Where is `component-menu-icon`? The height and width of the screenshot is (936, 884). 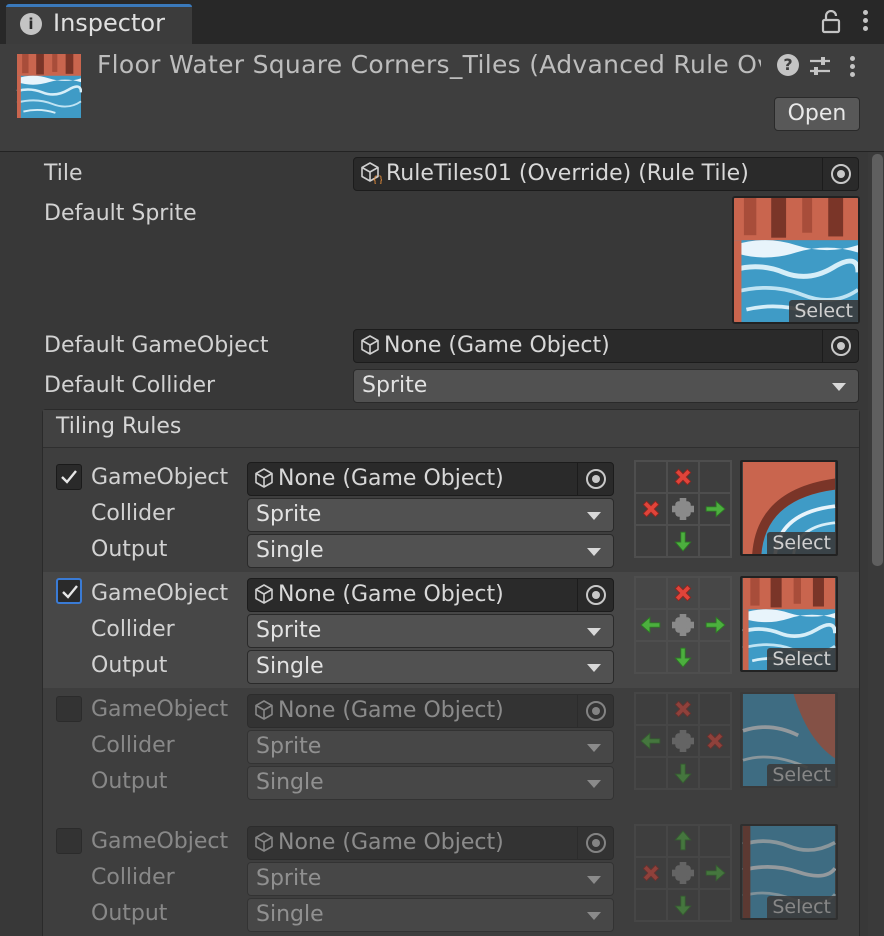
component-menu-icon is located at coordinates (852, 68).